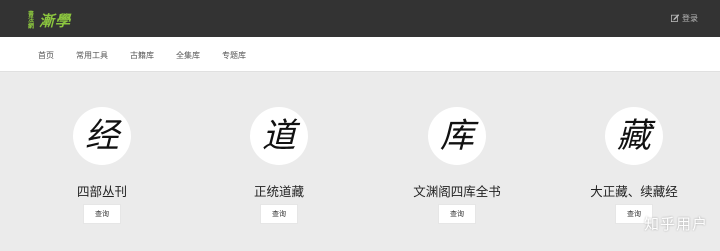 This screenshot has width=720, height=251. I want to click on card-emblem: 藏, so click(634, 136).